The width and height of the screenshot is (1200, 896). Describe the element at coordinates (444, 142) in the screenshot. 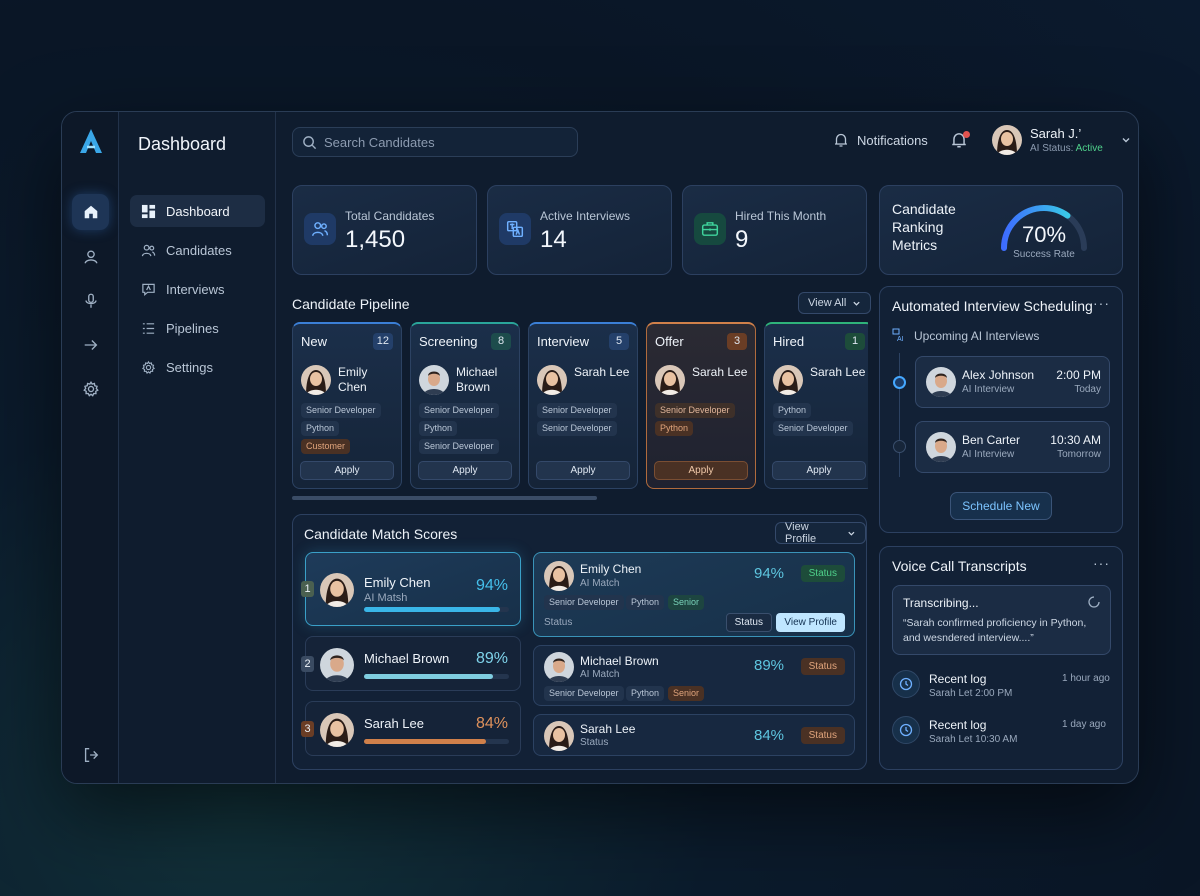

I see `search-input` at that location.